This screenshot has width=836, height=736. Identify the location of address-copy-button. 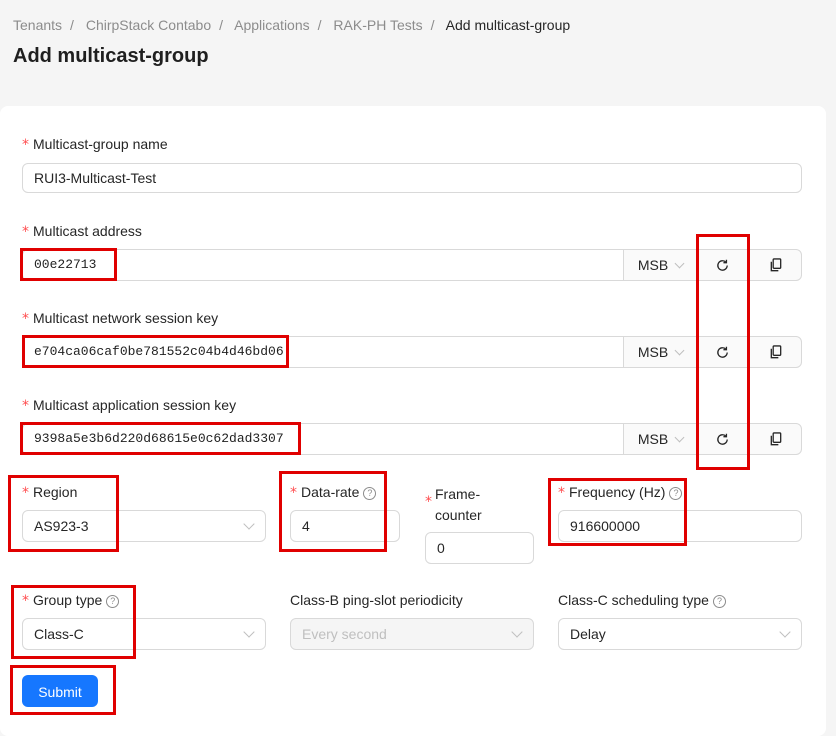
(775, 265).